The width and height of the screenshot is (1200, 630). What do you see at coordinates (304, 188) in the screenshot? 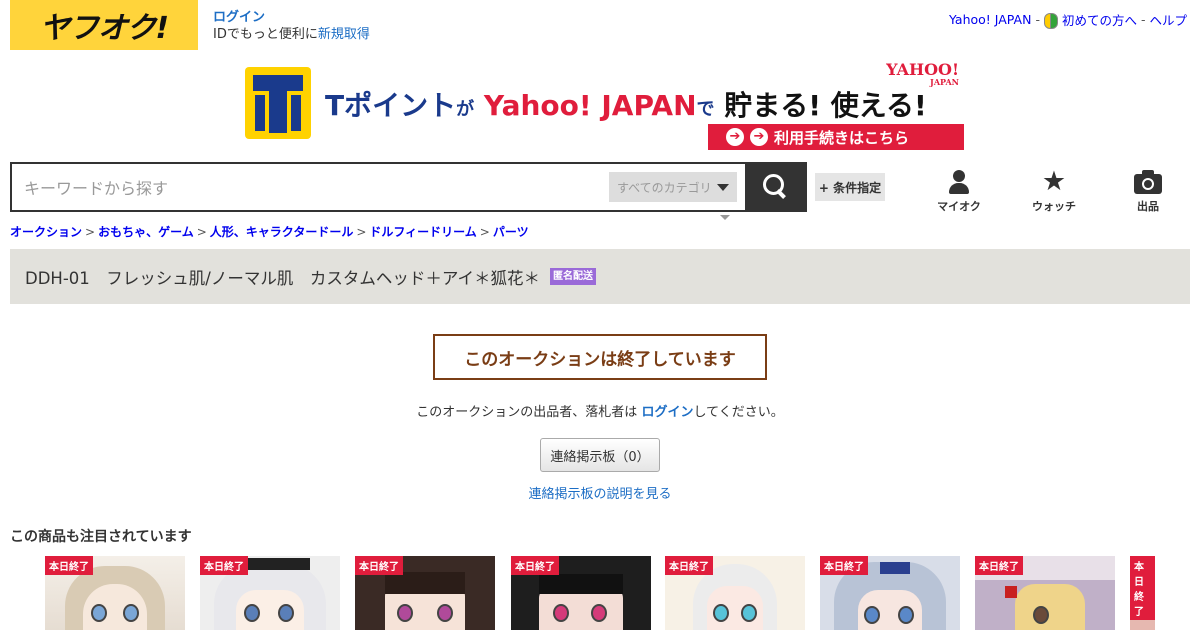
I see `search-input` at bounding box center [304, 188].